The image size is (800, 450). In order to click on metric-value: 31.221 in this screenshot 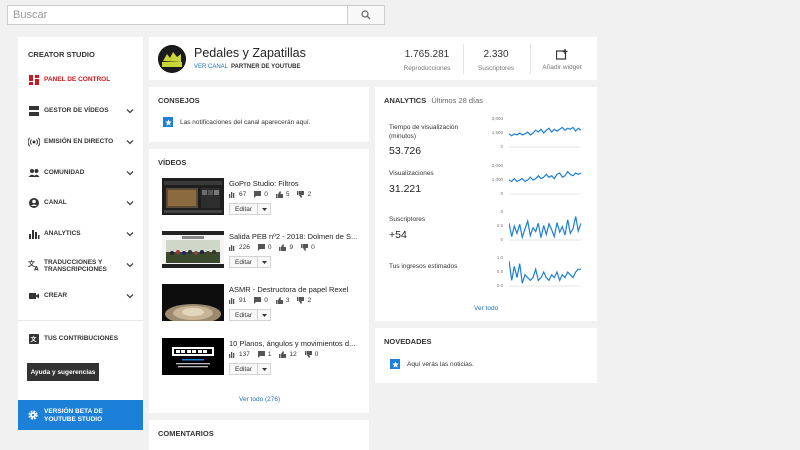, I will do `click(405, 189)`.